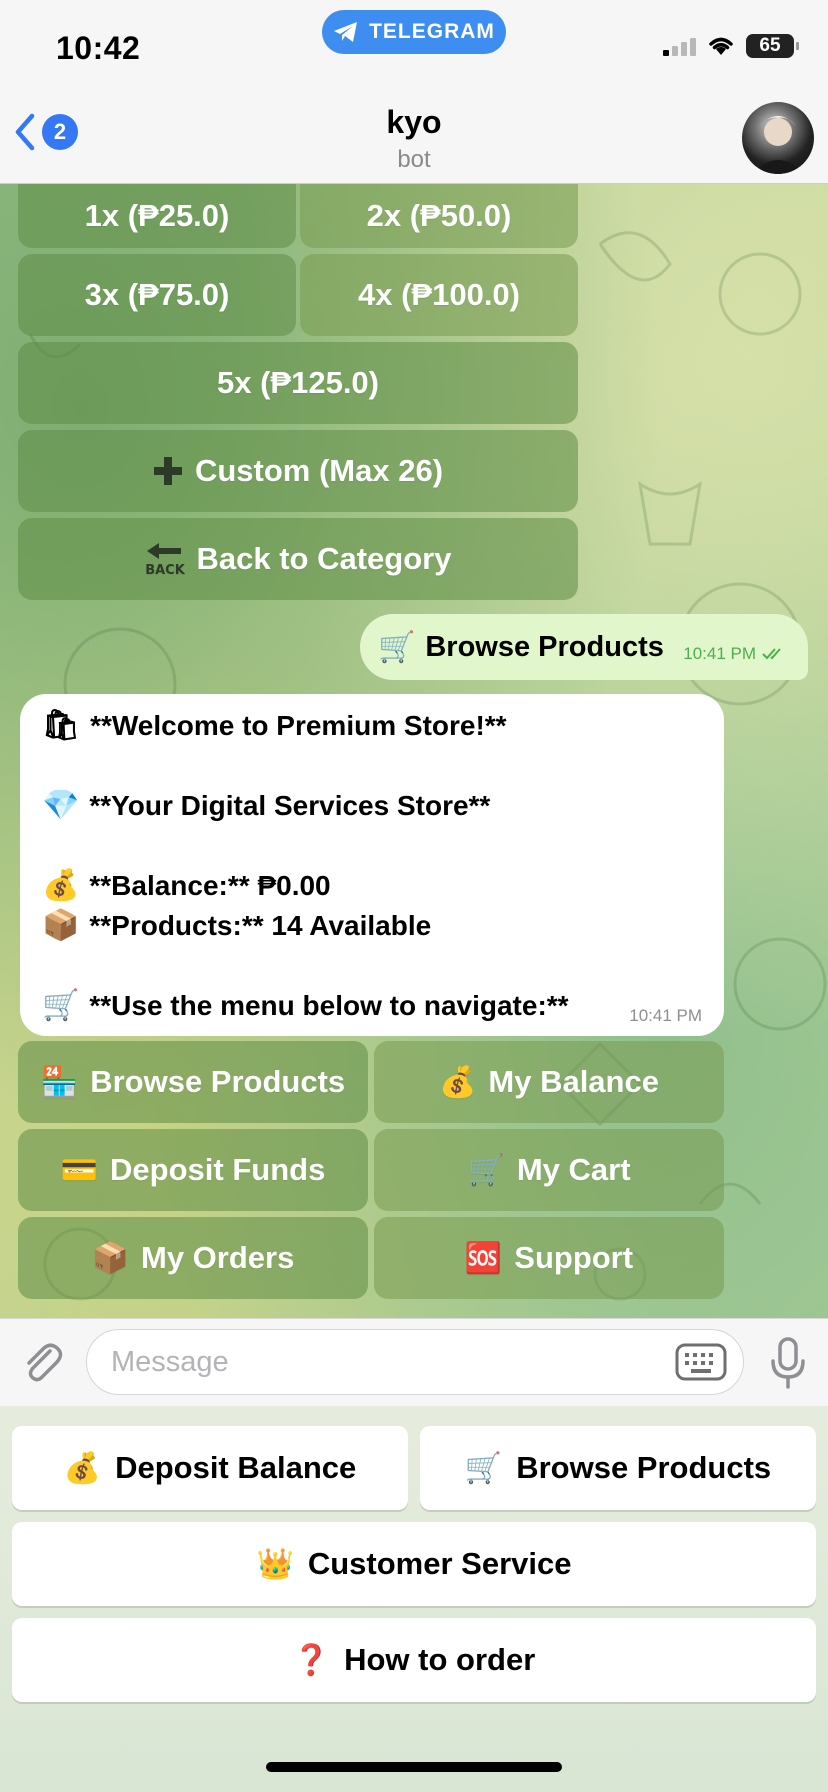 The image size is (828, 1792). What do you see at coordinates (346, 32) in the screenshot?
I see `telegram-plane-icon` at bounding box center [346, 32].